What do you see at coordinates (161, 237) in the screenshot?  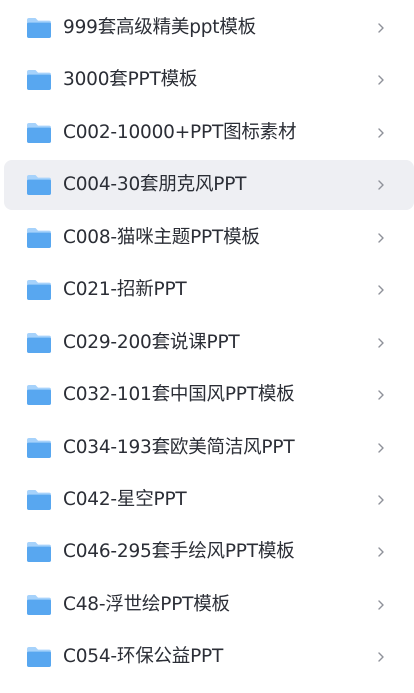 I see `folder-name: C008-猫咪主题PPT模板` at bounding box center [161, 237].